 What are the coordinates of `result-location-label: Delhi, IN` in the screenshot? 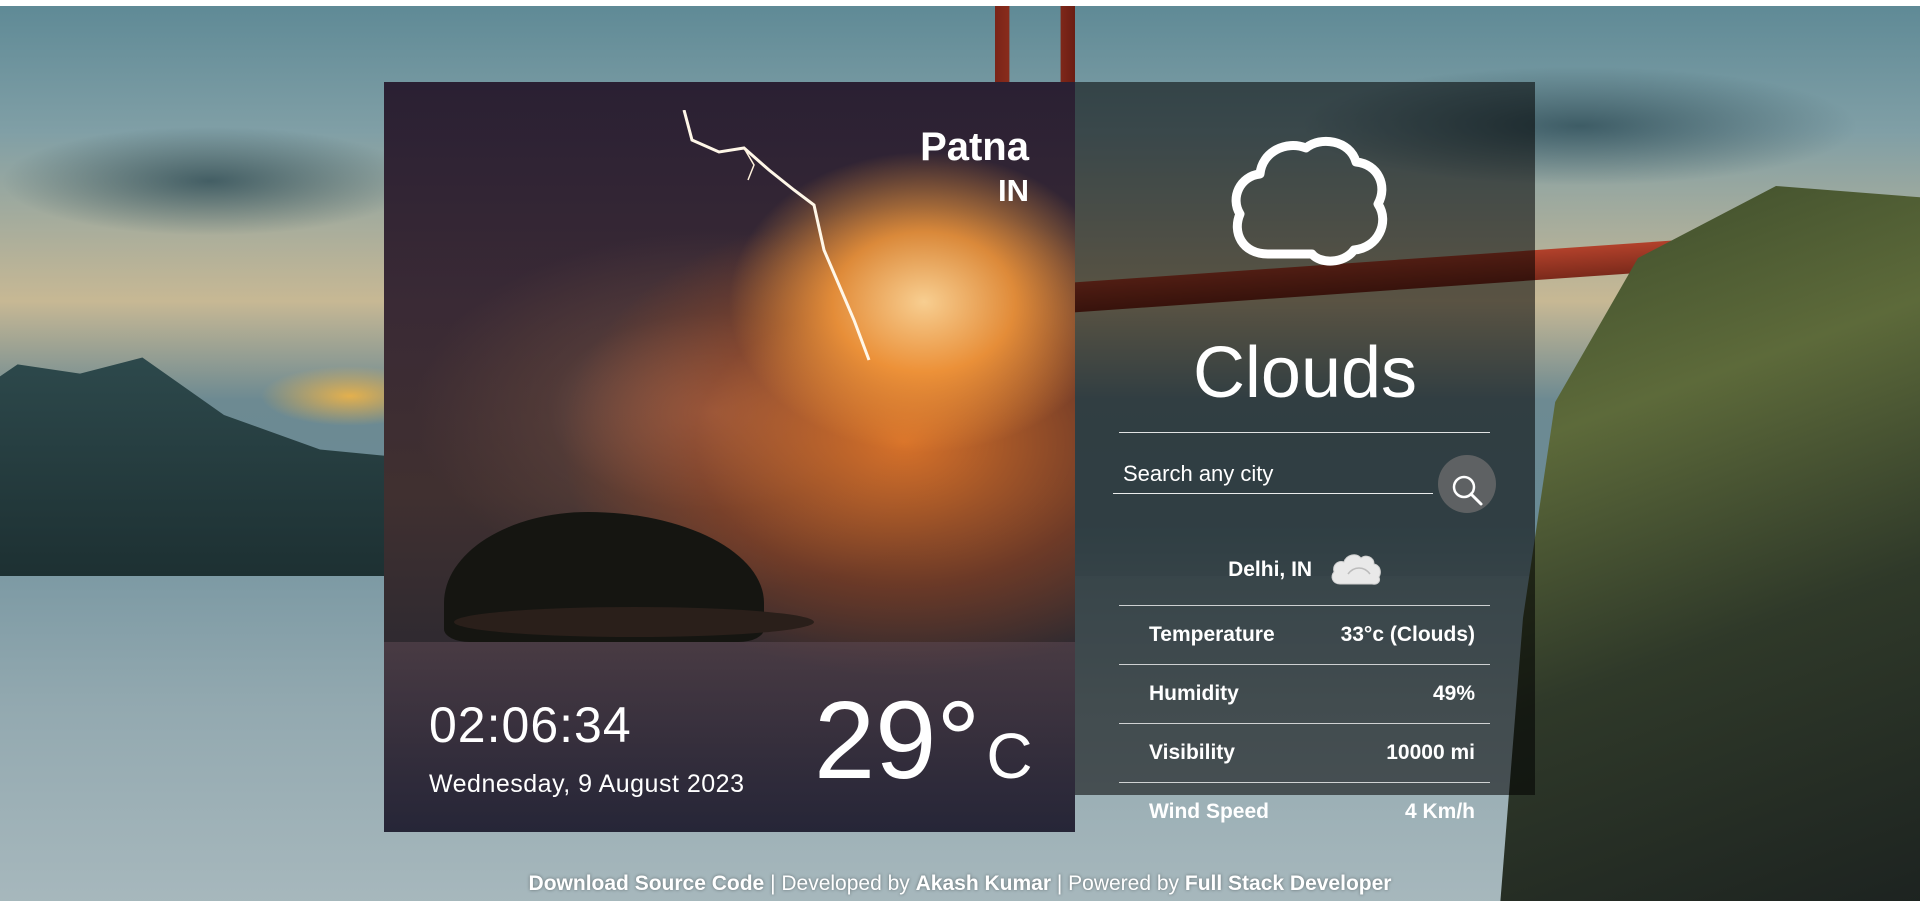 It's located at (1270, 569).